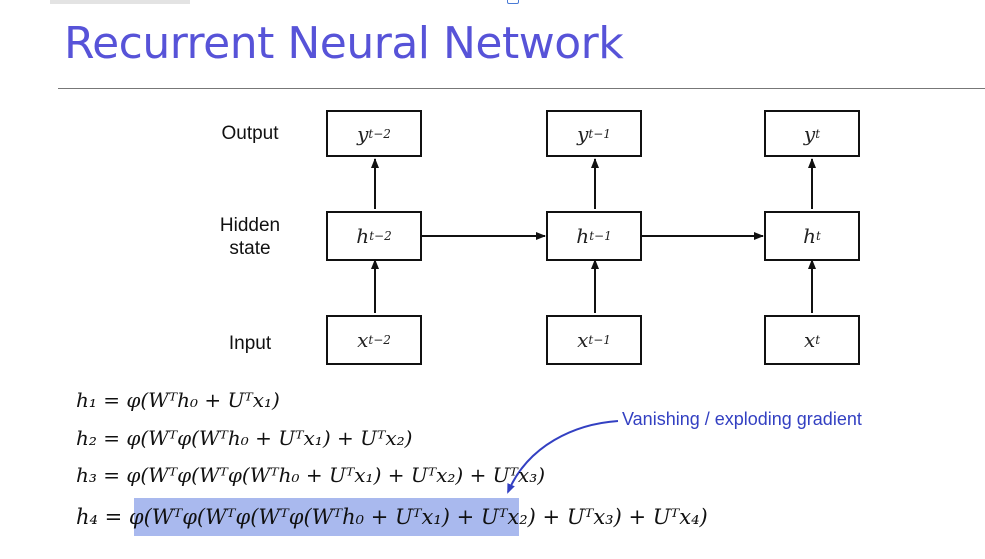  What do you see at coordinates (594, 340) in the screenshot?
I see `input-node-t-1: x t−1` at bounding box center [594, 340].